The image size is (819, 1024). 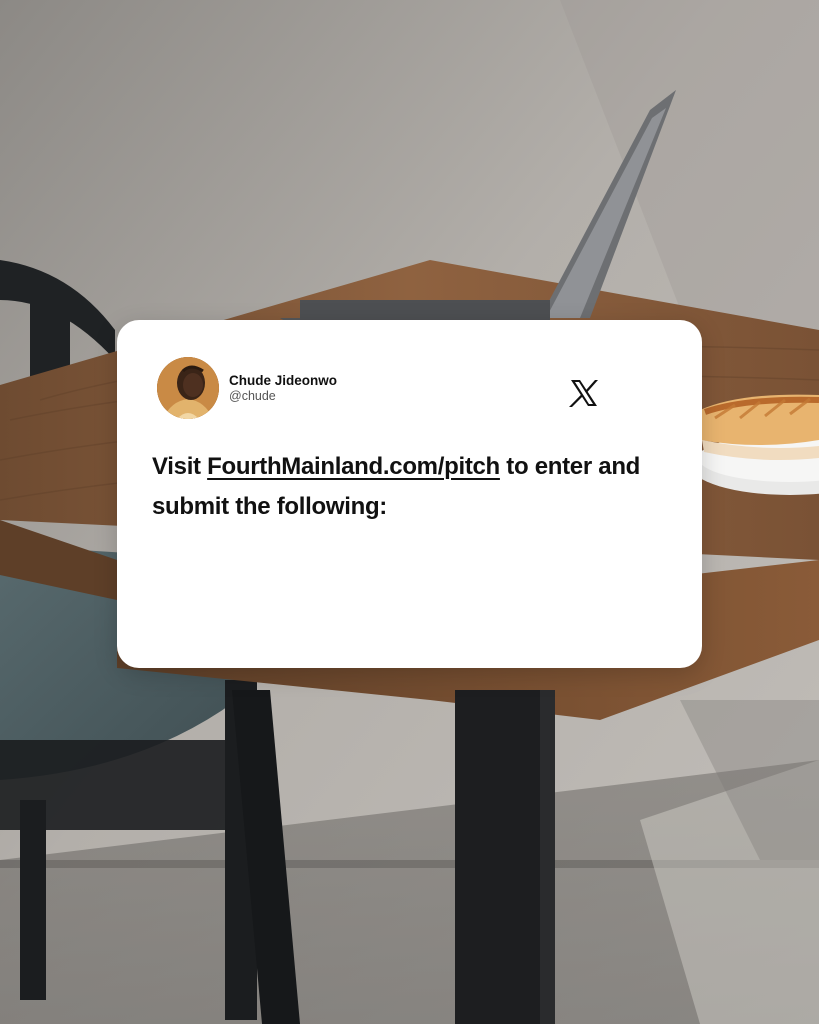 I want to click on x-logo-icon, so click(x=584, y=393).